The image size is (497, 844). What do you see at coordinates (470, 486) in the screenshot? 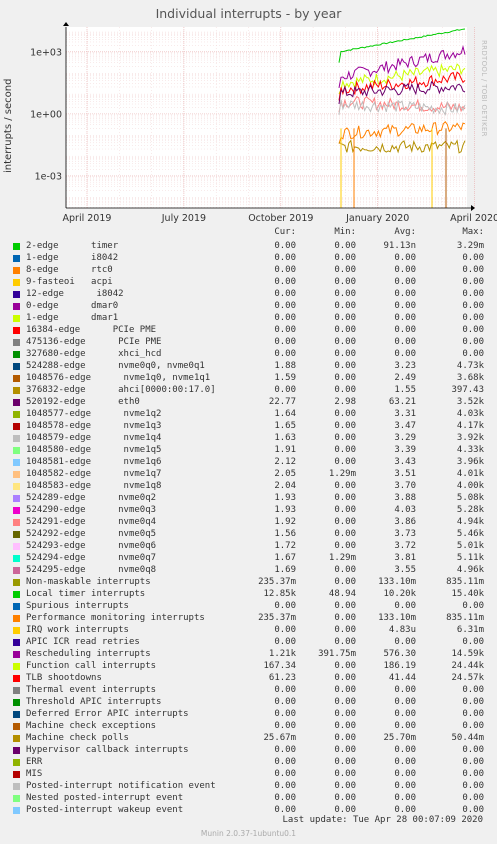
I see `max-value: 4.00k` at bounding box center [470, 486].